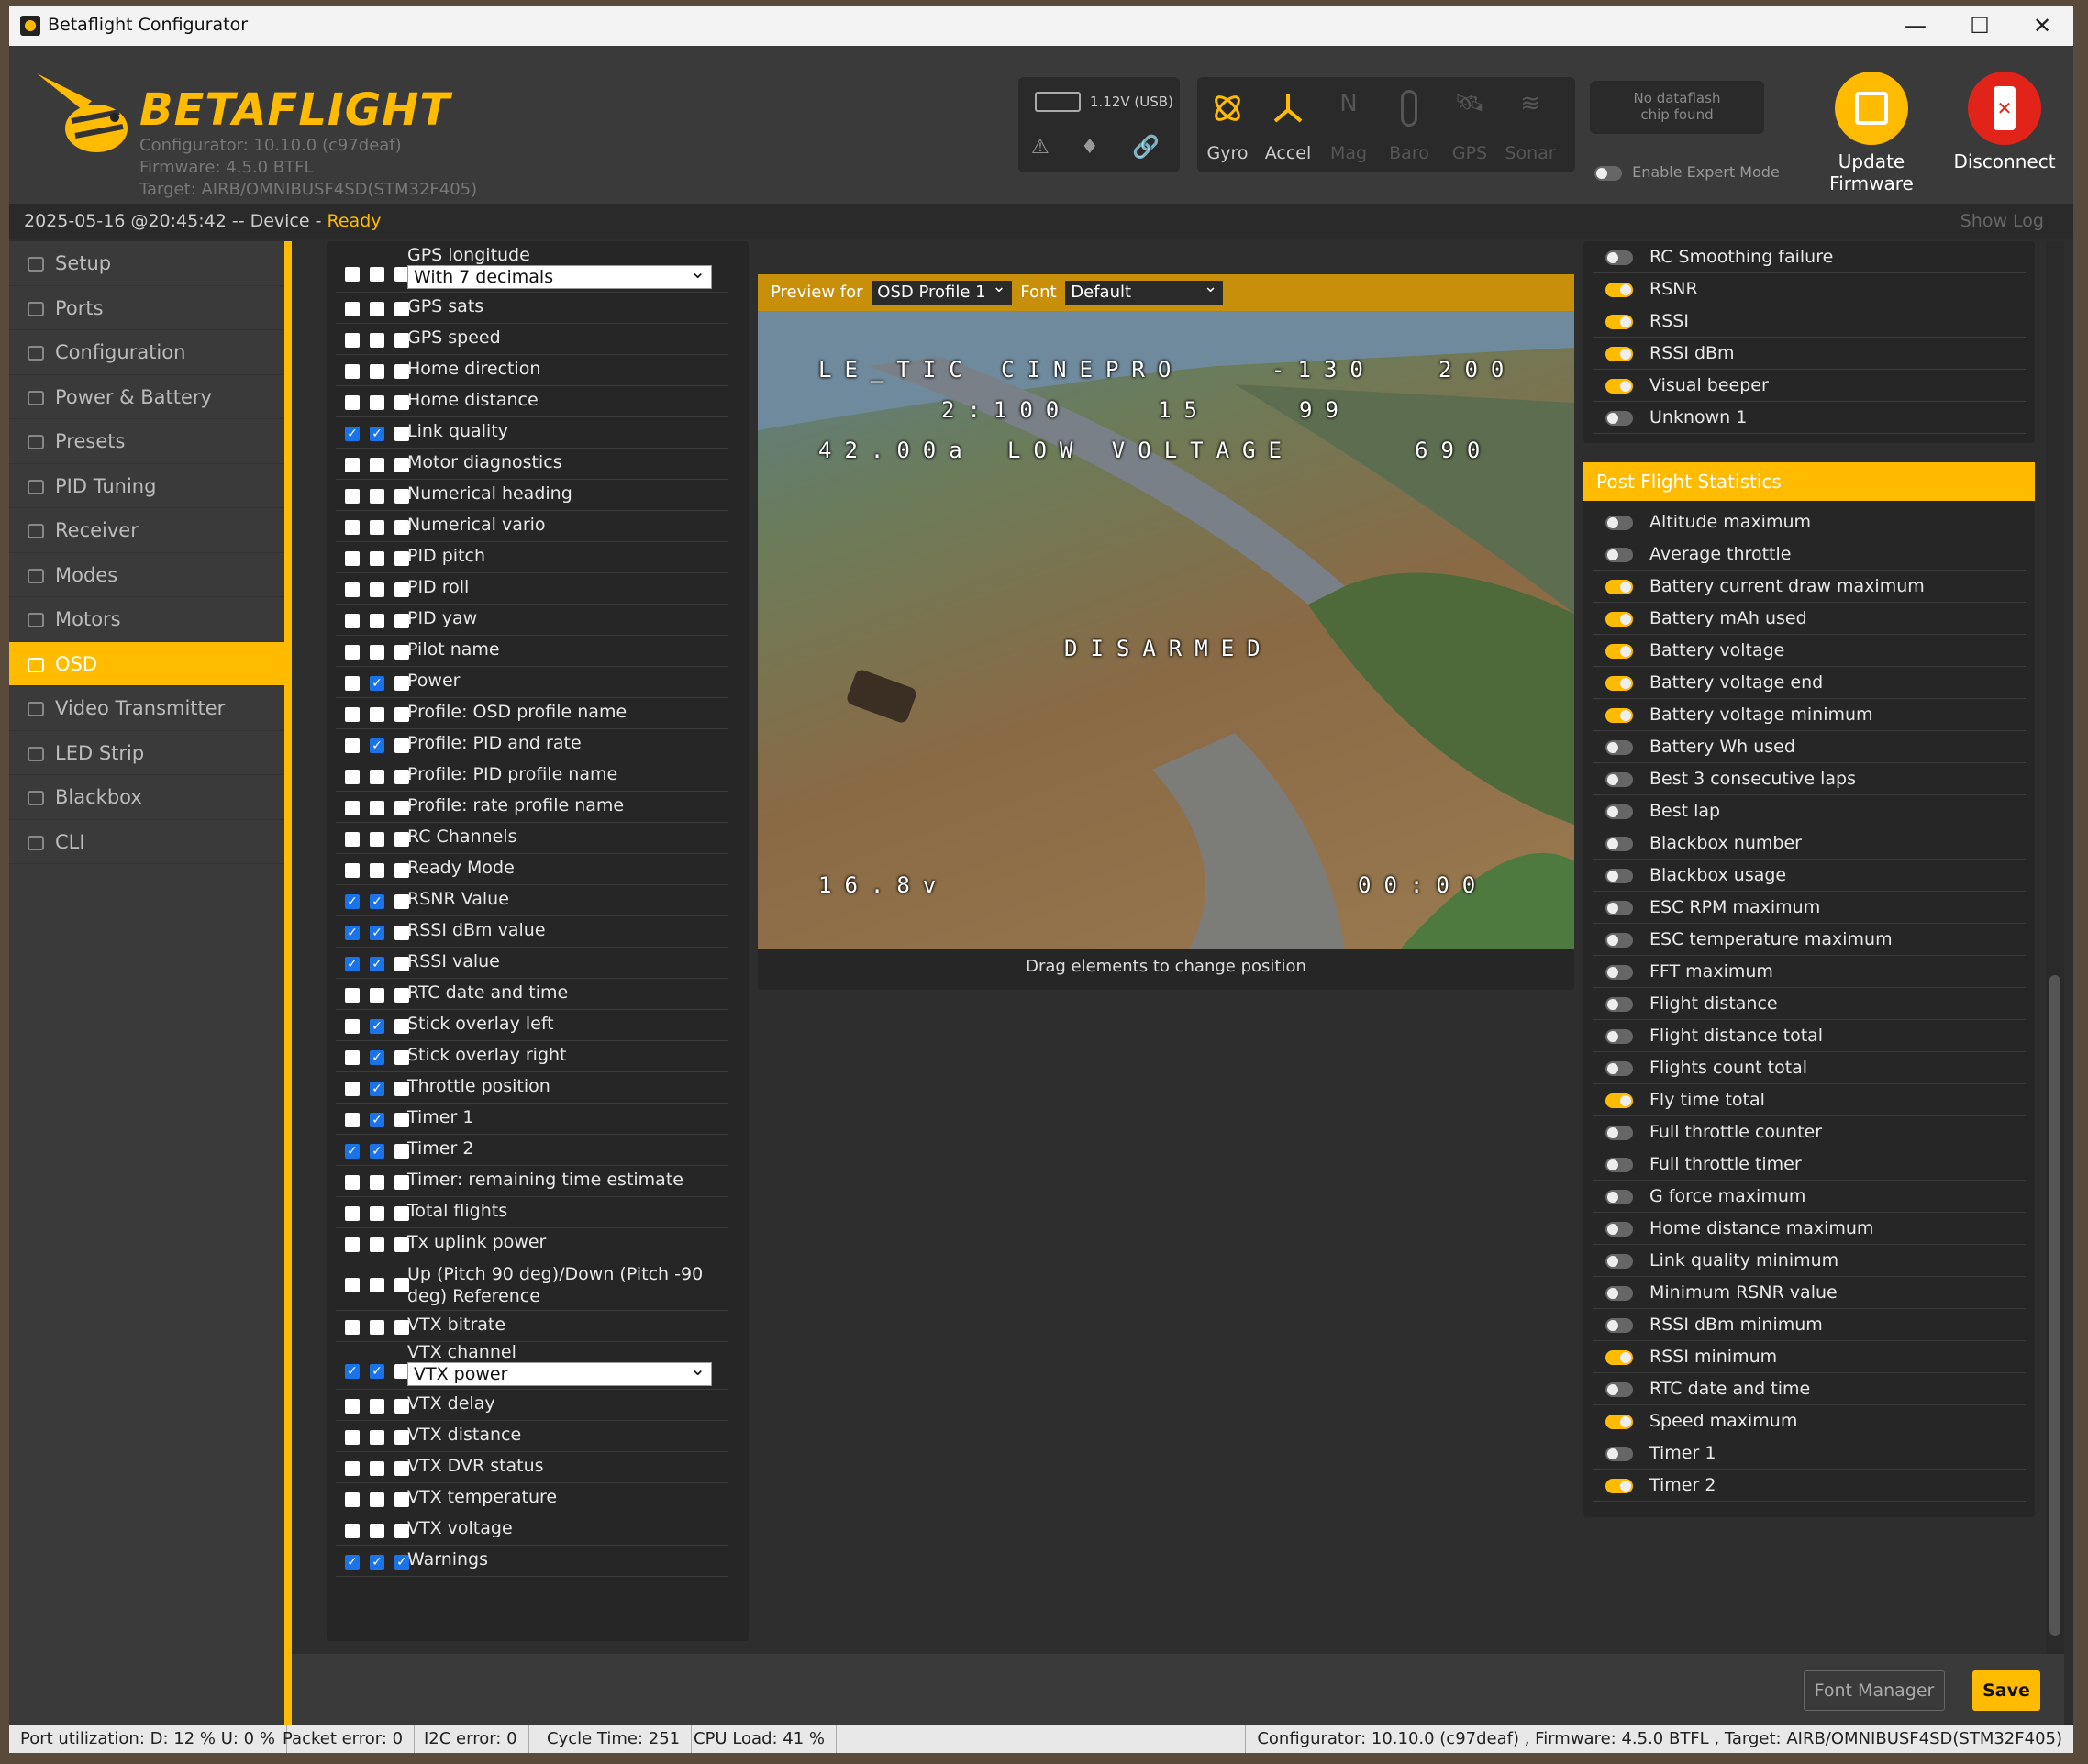 This screenshot has height=1764, width=2088. Describe the element at coordinates (147, 397) in the screenshot. I see `sidebar-item-power-battery: Power & Battery` at that location.